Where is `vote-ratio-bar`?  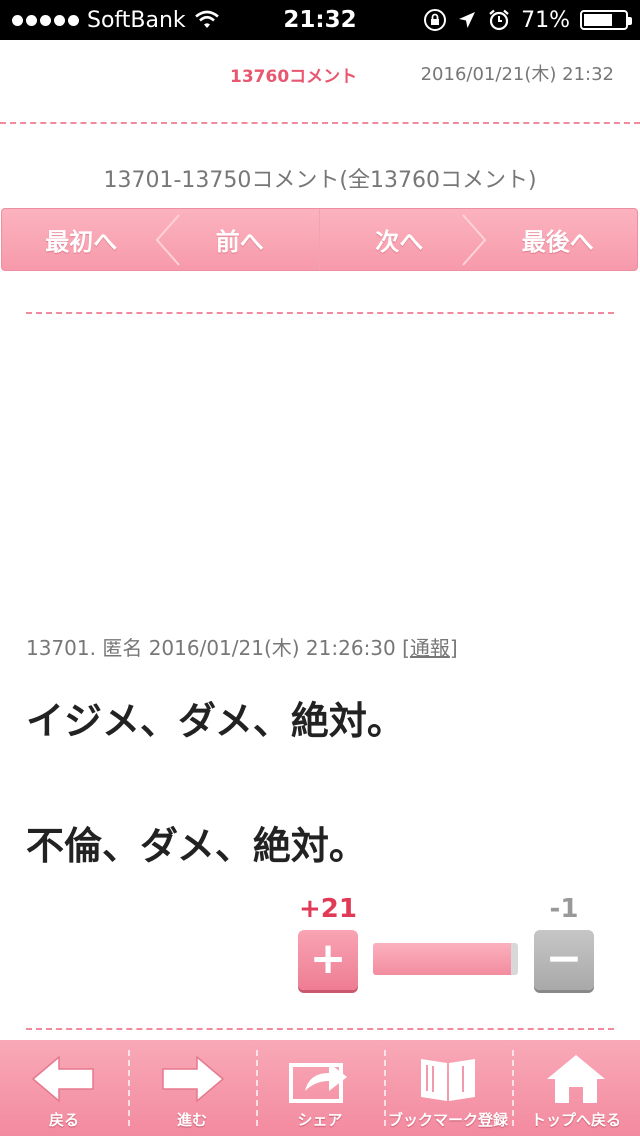
vote-ratio-bar is located at coordinates (445, 959).